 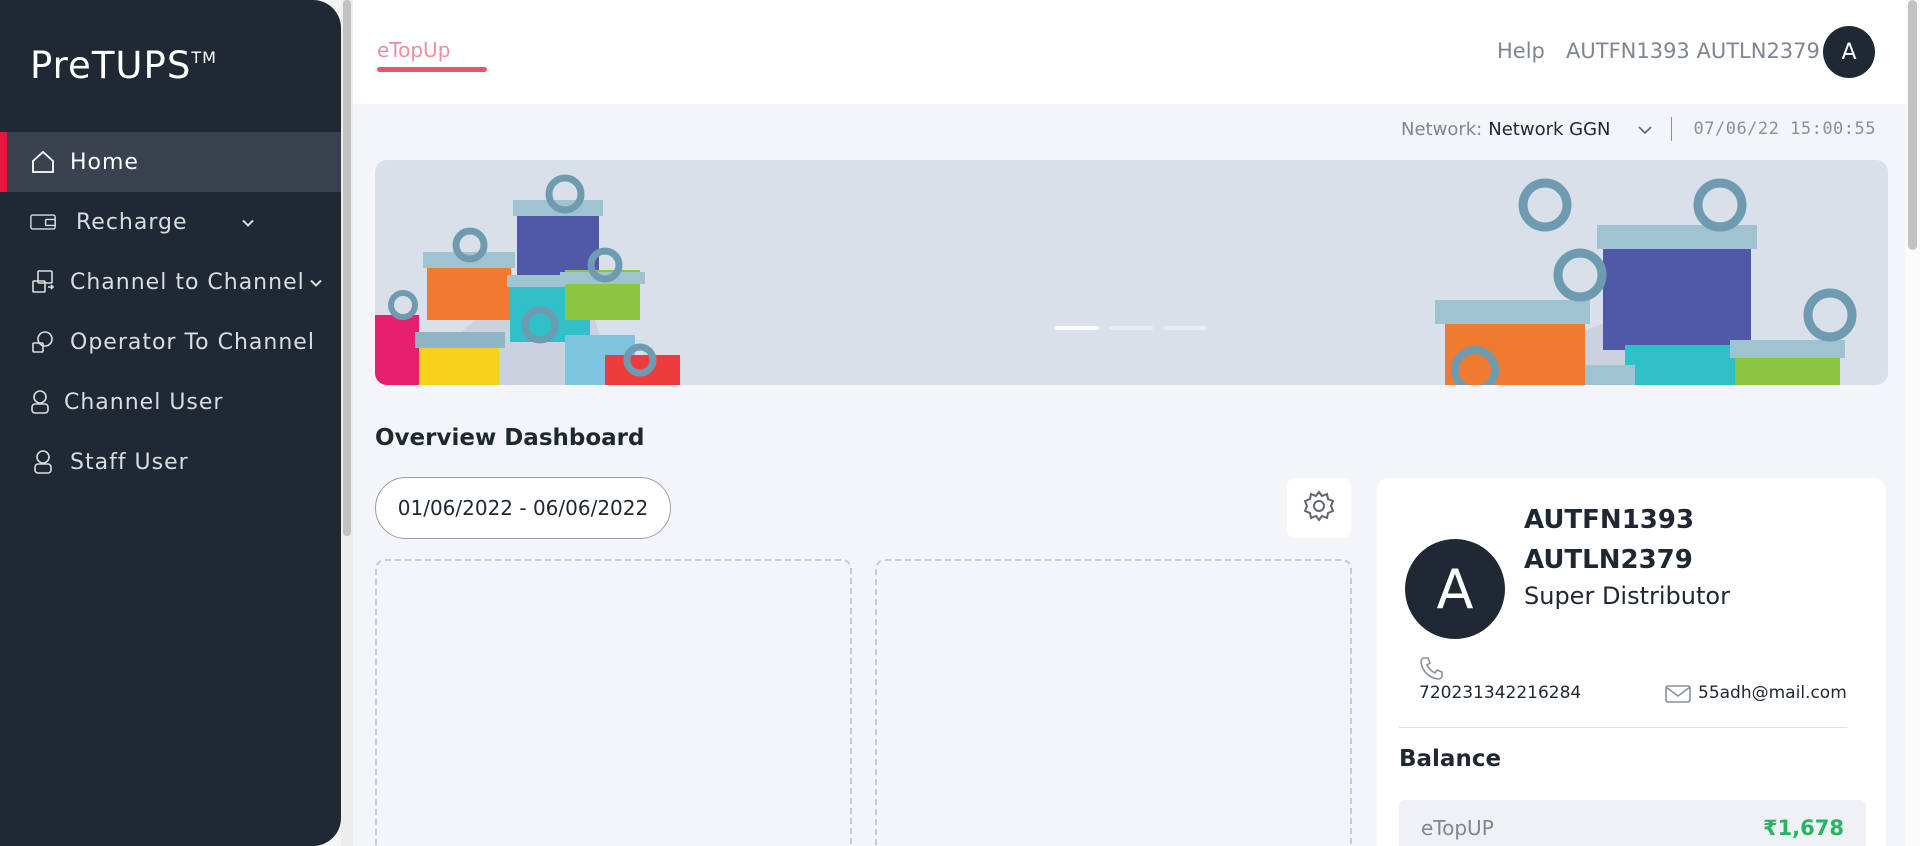 I want to click on sidebar-item-staff-user: Staff User, so click(x=170, y=462).